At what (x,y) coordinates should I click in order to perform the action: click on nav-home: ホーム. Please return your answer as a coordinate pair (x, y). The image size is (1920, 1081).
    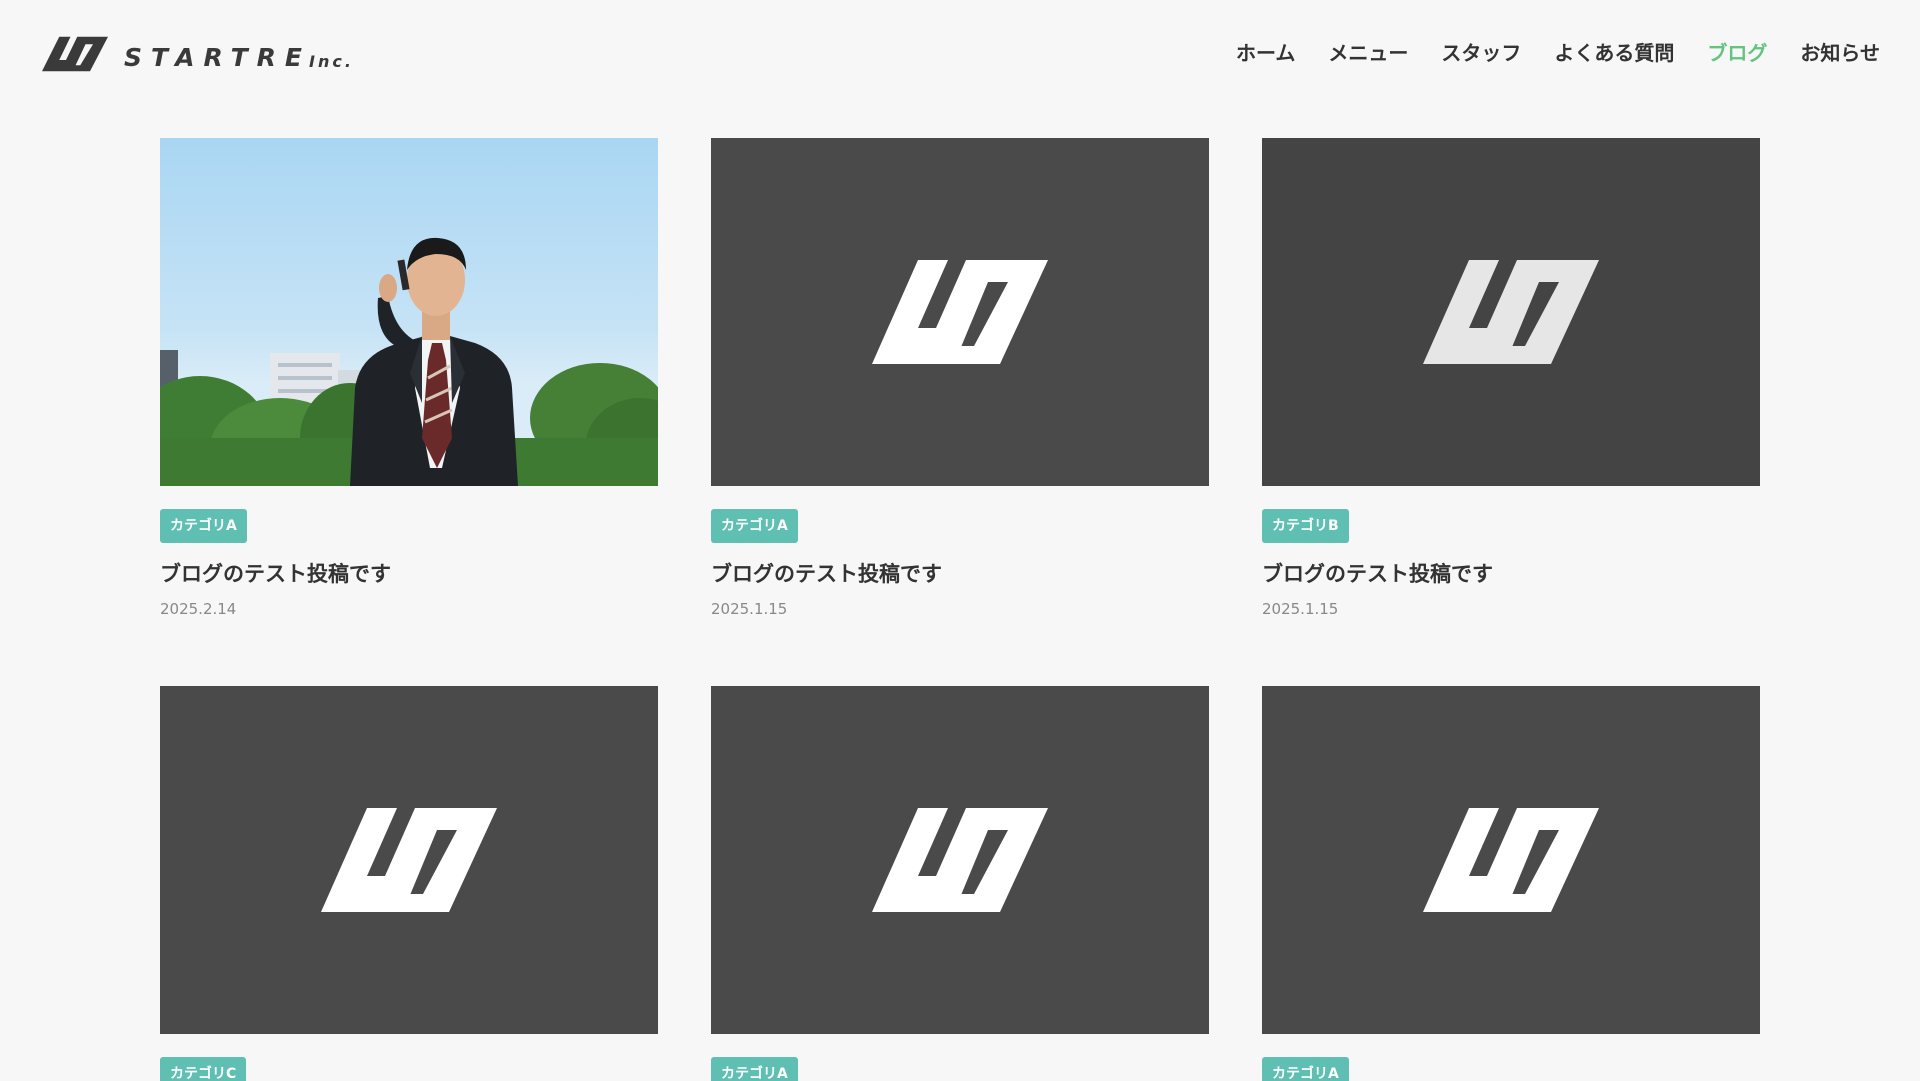
    Looking at the image, I should click on (1265, 53).